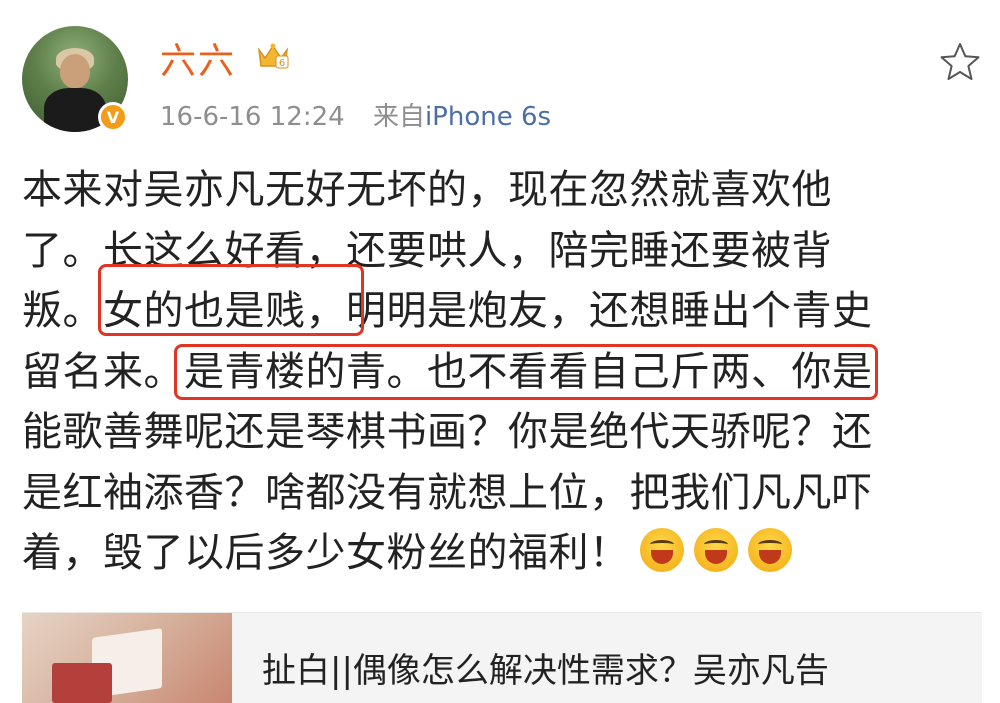  I want to click on favorite-star-icon, so click(960, 62).